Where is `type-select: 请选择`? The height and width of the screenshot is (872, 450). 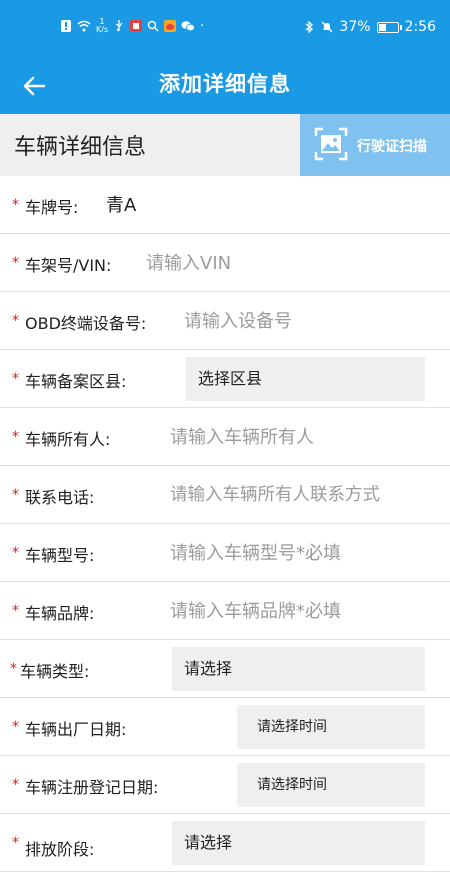
type-select: 请选择 is located at coordinates (298, 669).